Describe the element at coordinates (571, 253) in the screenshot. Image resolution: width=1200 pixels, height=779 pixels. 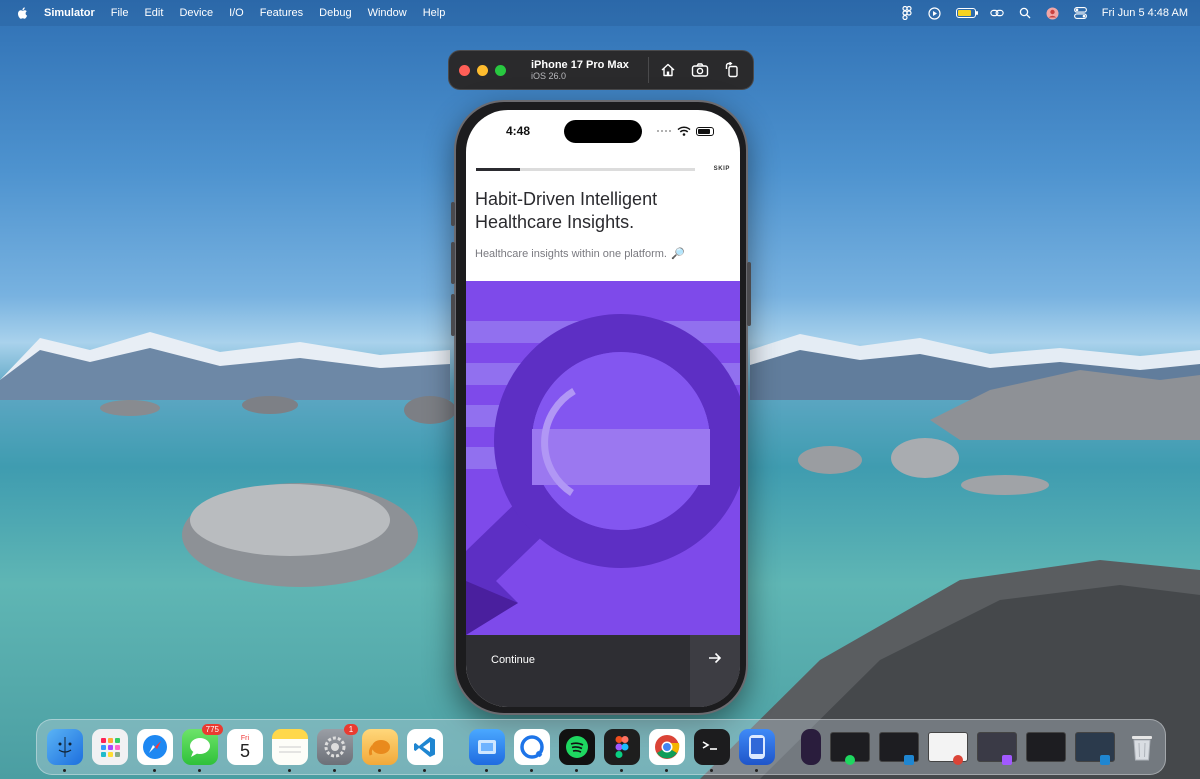
I see `onboarding-subhead-text: Healthcare insights within one platform.` at that location.